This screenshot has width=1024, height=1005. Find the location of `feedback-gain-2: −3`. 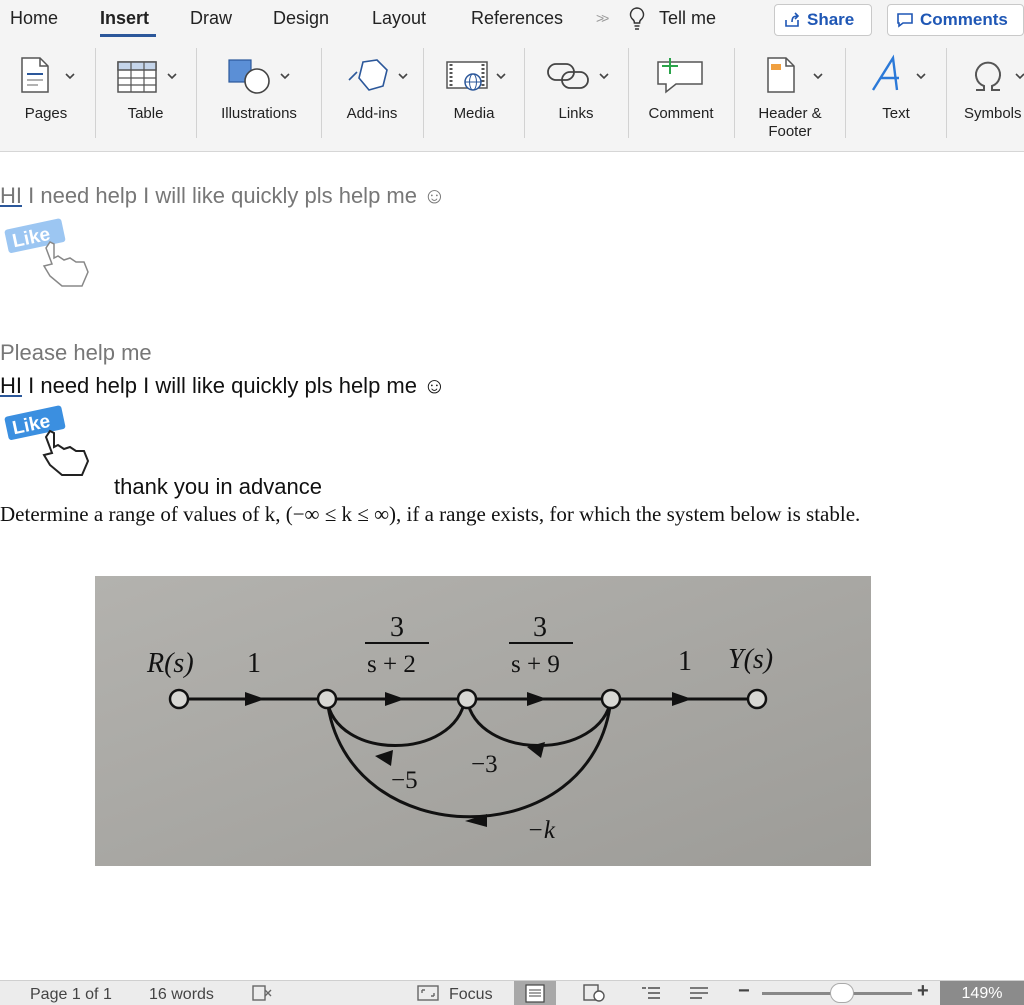

feedback-gain-2: −3 is located at coordinates (484, 764).